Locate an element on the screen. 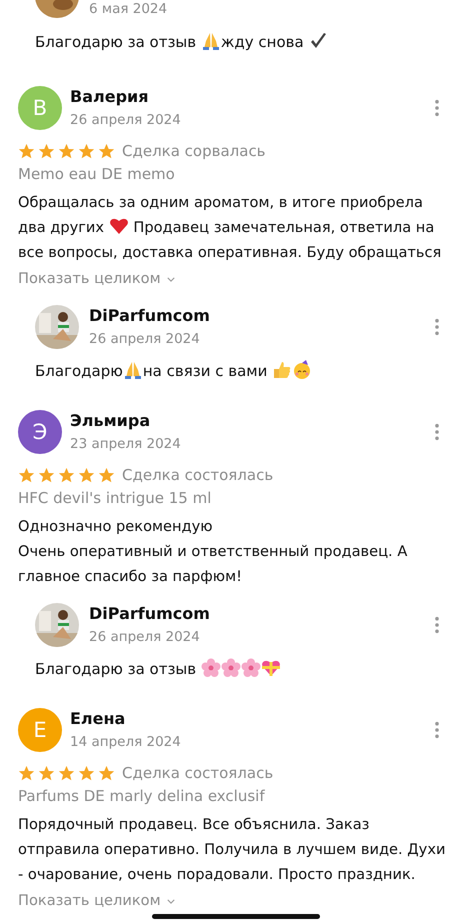 Image resolution: width=472 pixels, height=920 pixels. reply-text: Благодарю на связи с вами is located at coordinates (244, 366).